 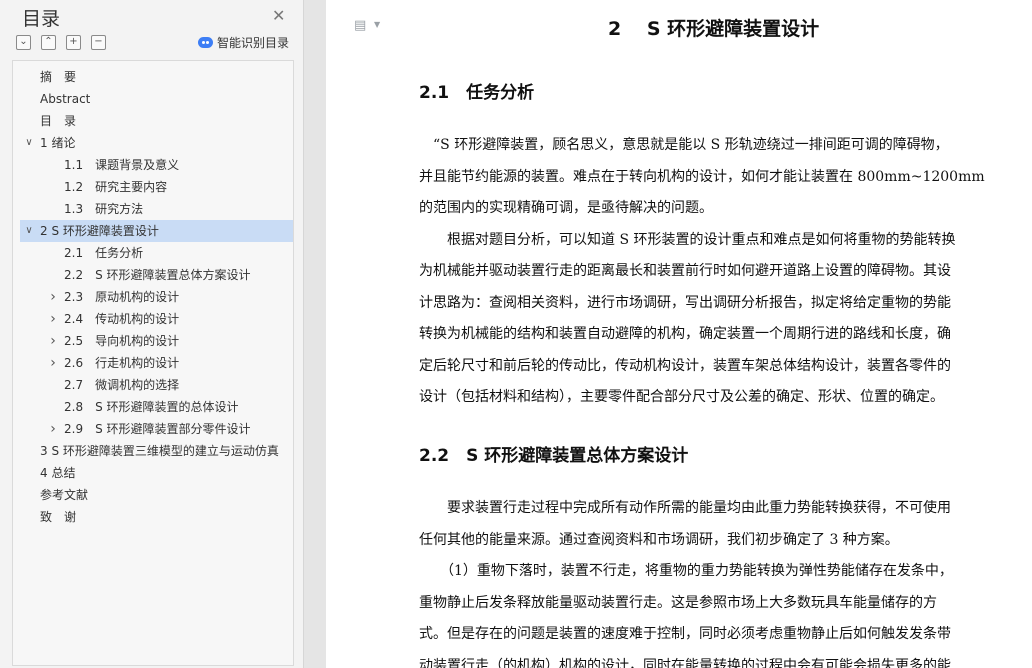 I want to click on toc-item: ∨ 2 S 环形避障装置设计, so click(x=156, y=231).